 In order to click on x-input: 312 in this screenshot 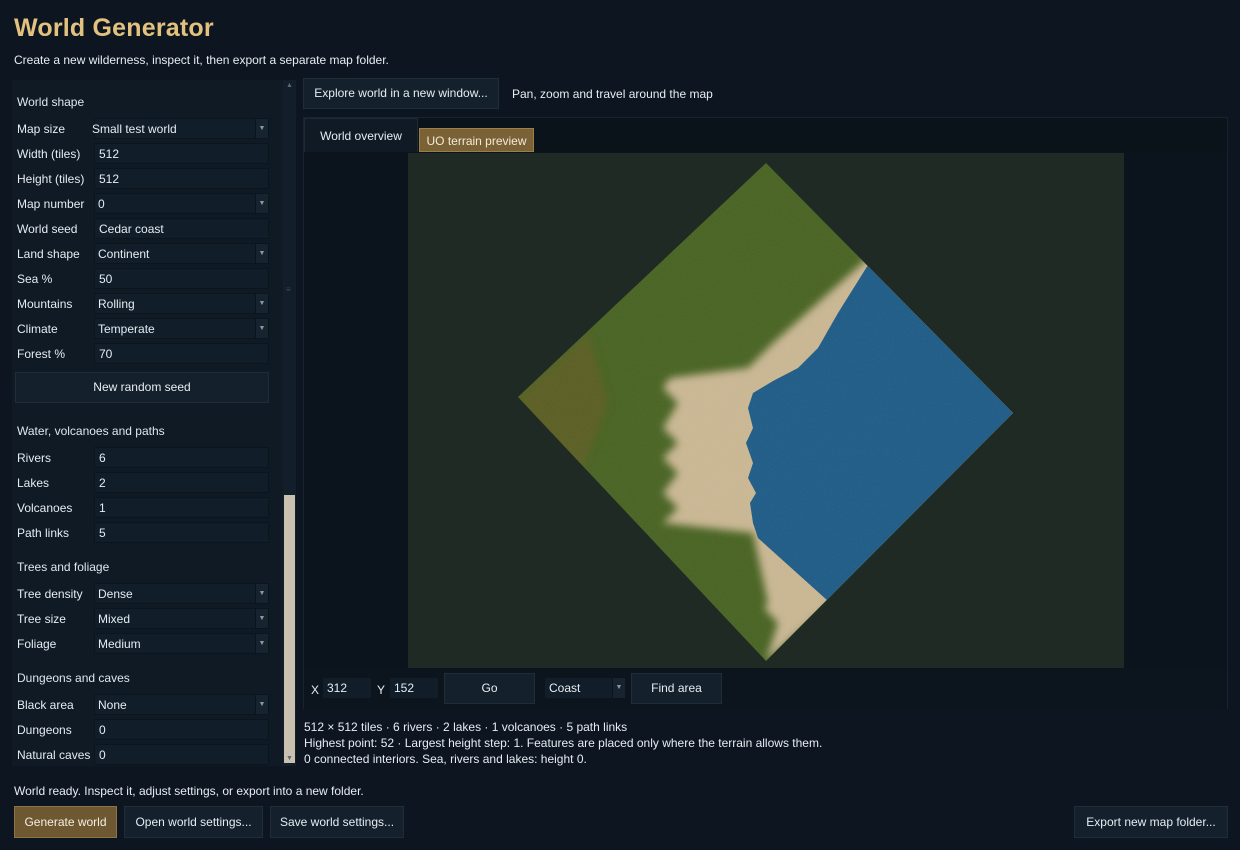, I will do `click(347, 688)`.